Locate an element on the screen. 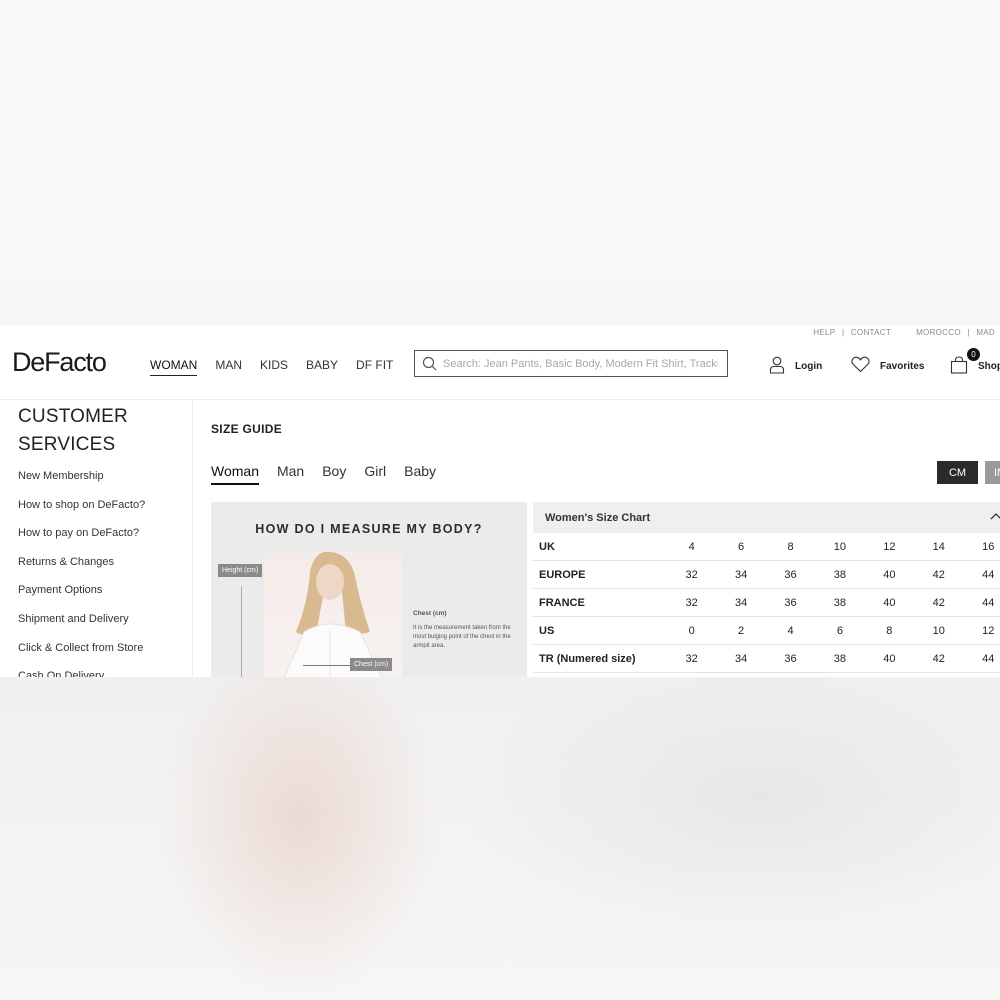 This screenshot has width=1000, height=1000. unit-cm-button: CM is located at coordinates (957, 472).